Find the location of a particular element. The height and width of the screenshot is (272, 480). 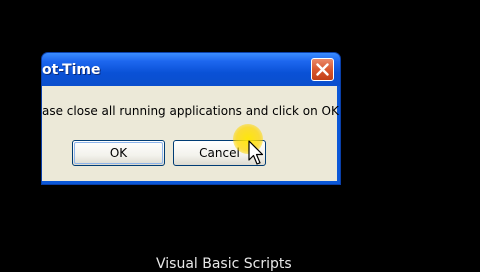

close-x-icon is located at coordinates (322, 69).